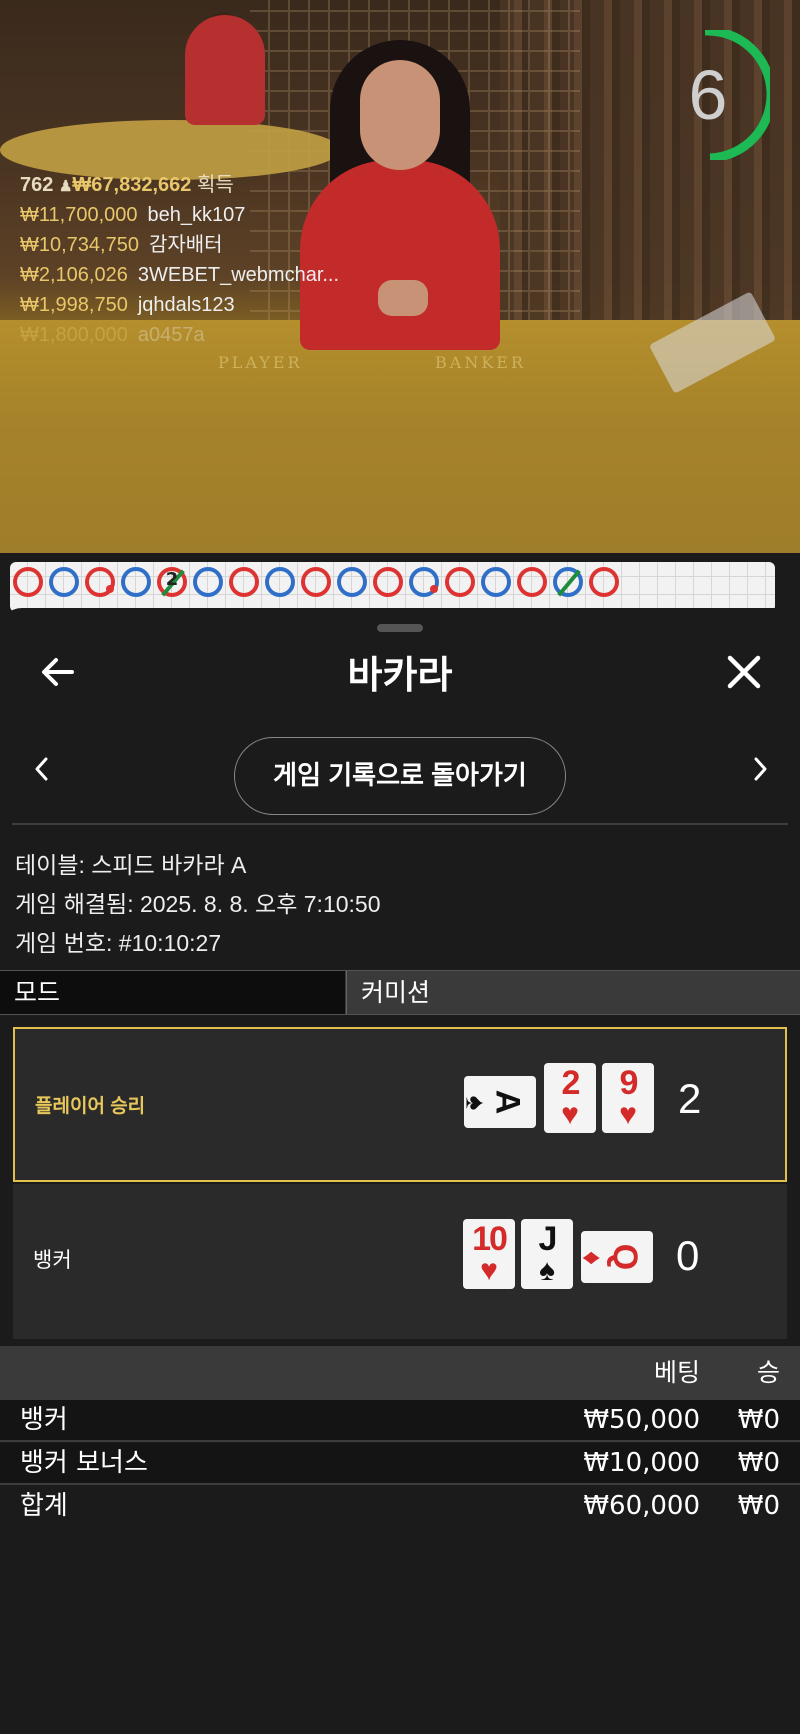 This screenshot has height=1734, width=800. What do you see at coordinates (676, 1372) in the screenshot?
I see `bet-column-header: 베팅` at bounding box center [676, 1372].